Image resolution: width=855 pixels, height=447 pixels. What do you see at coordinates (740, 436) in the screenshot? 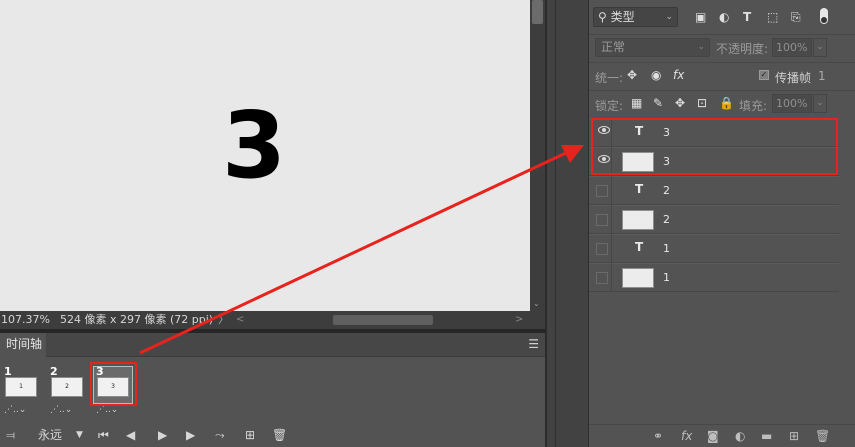
I see `adjustment-layer-icon: ◐` at bounding box center [740, 436].